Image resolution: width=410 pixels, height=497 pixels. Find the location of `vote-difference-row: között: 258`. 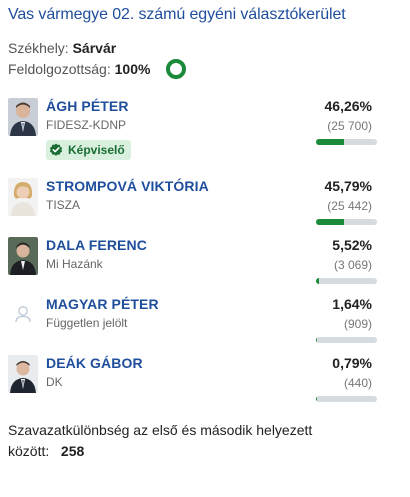

vote-difference-row: között: 258 is located at coordinates (198, 451).